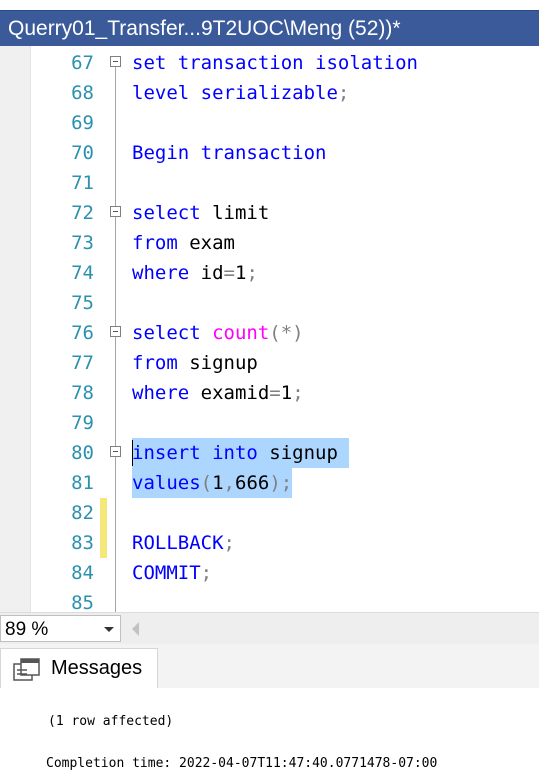 The height and width of the screenshot is (782, 539). I want to click on line-number: 82, so click(82, 513).